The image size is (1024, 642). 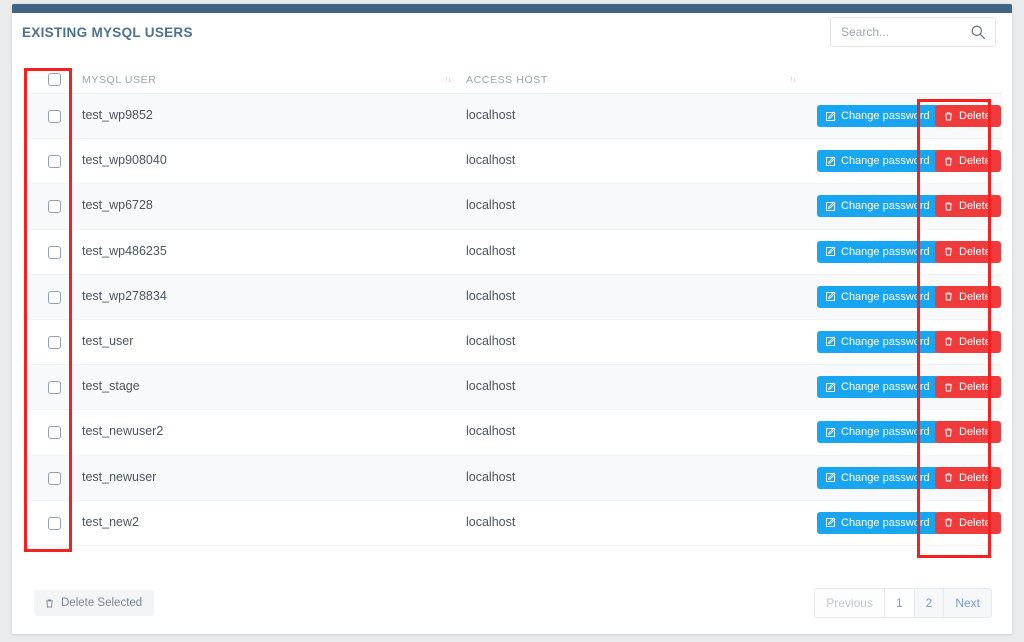 What do you see at coordinates (111, 386) in the screenshot?
I see `cell-mysql-user: test_stage` at bounding box center [111, 386].